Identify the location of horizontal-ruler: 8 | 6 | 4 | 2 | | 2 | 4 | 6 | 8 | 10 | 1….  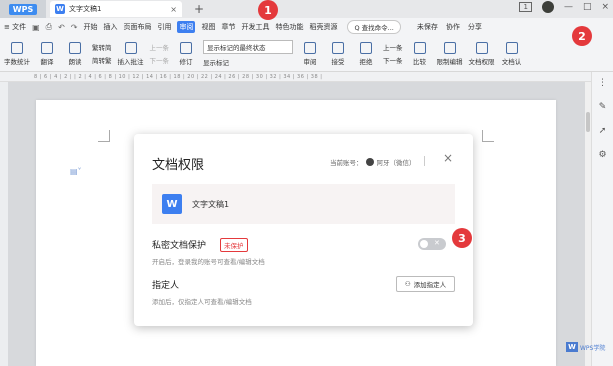
(306, 77).